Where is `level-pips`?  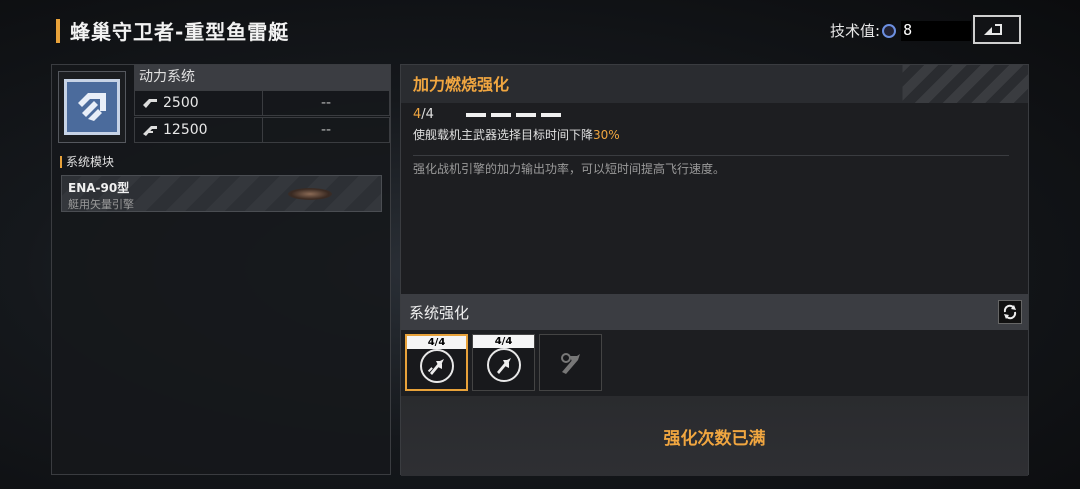
level-pips is located at coordinates (515, 114).